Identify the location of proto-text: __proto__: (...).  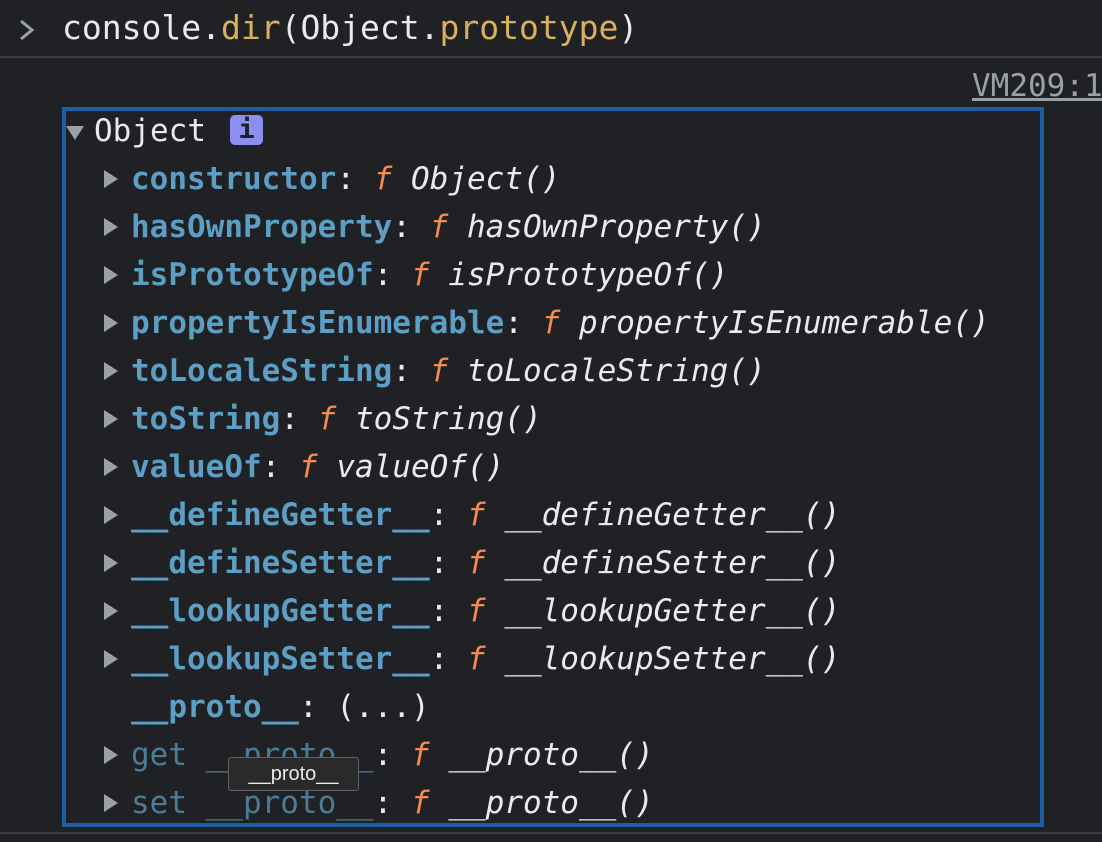
(280, 707).